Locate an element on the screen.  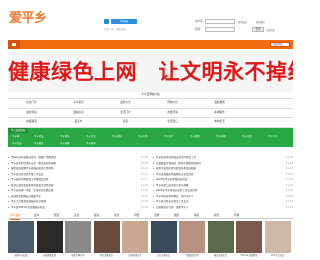
friend-link: 平乡新闻 is located at coordinates (91, 143).